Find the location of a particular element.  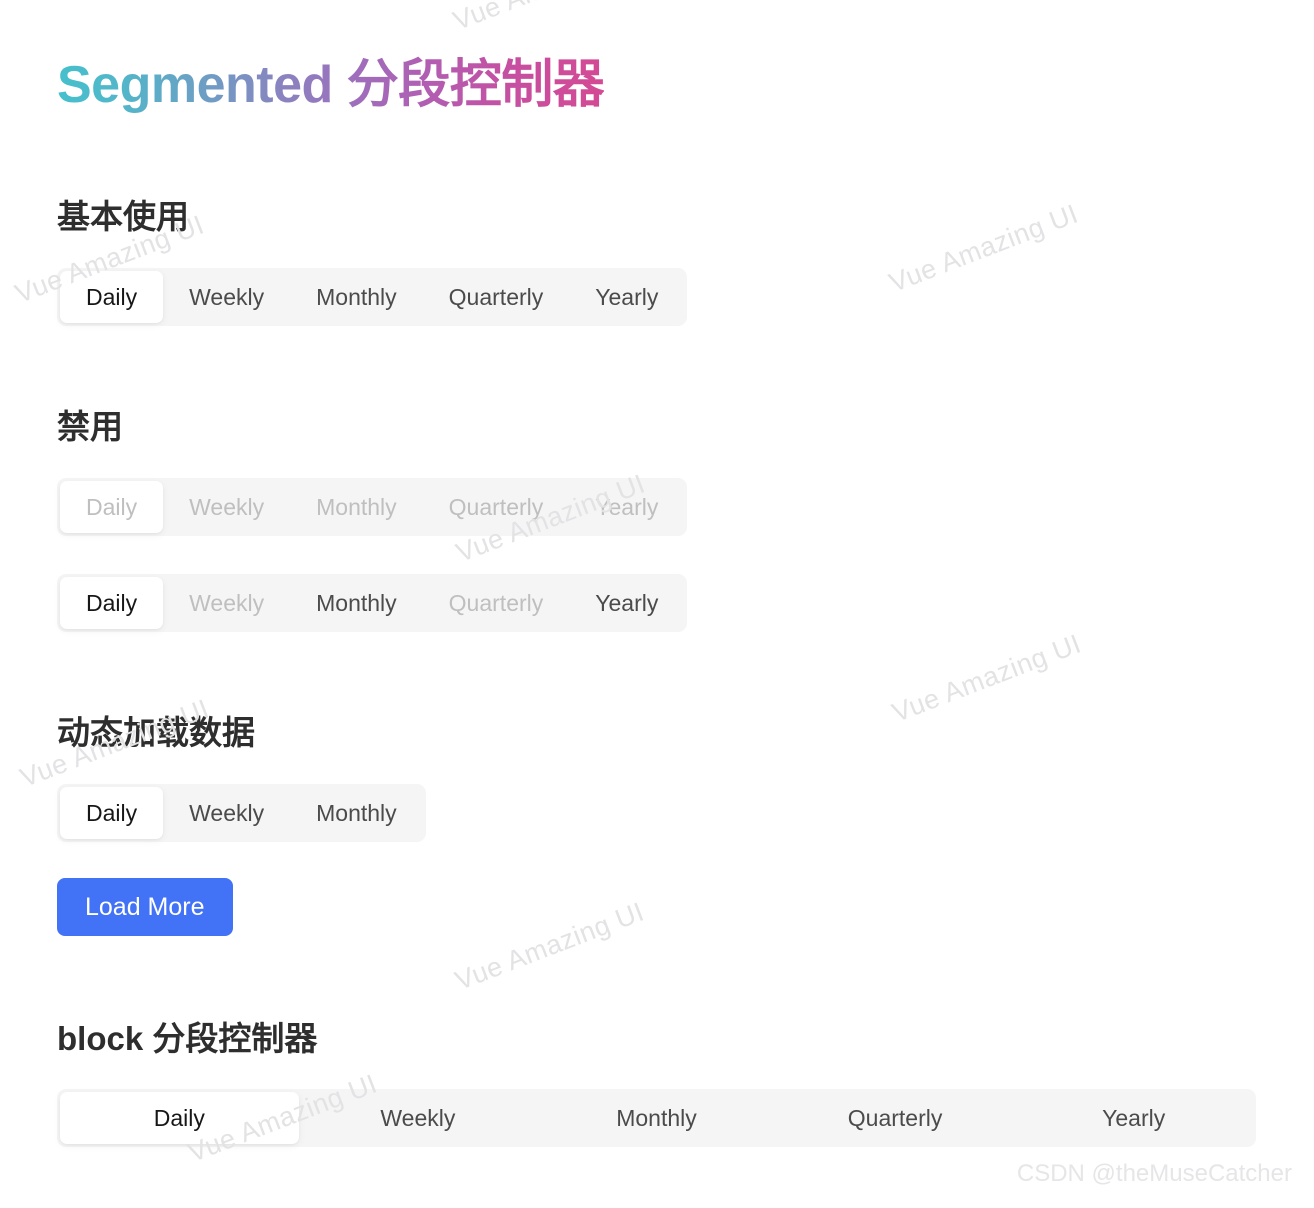

segmented-block: Daily Weekly Monthly Quarterly Yearly is located at coordinates (656, 1118).